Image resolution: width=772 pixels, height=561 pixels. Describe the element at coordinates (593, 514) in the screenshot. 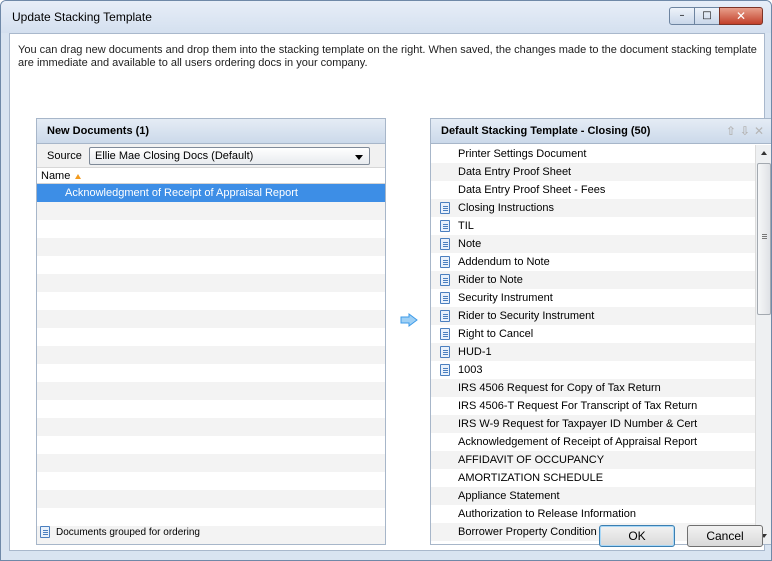

I see `template-item: Authorization to Release Information` at that location.